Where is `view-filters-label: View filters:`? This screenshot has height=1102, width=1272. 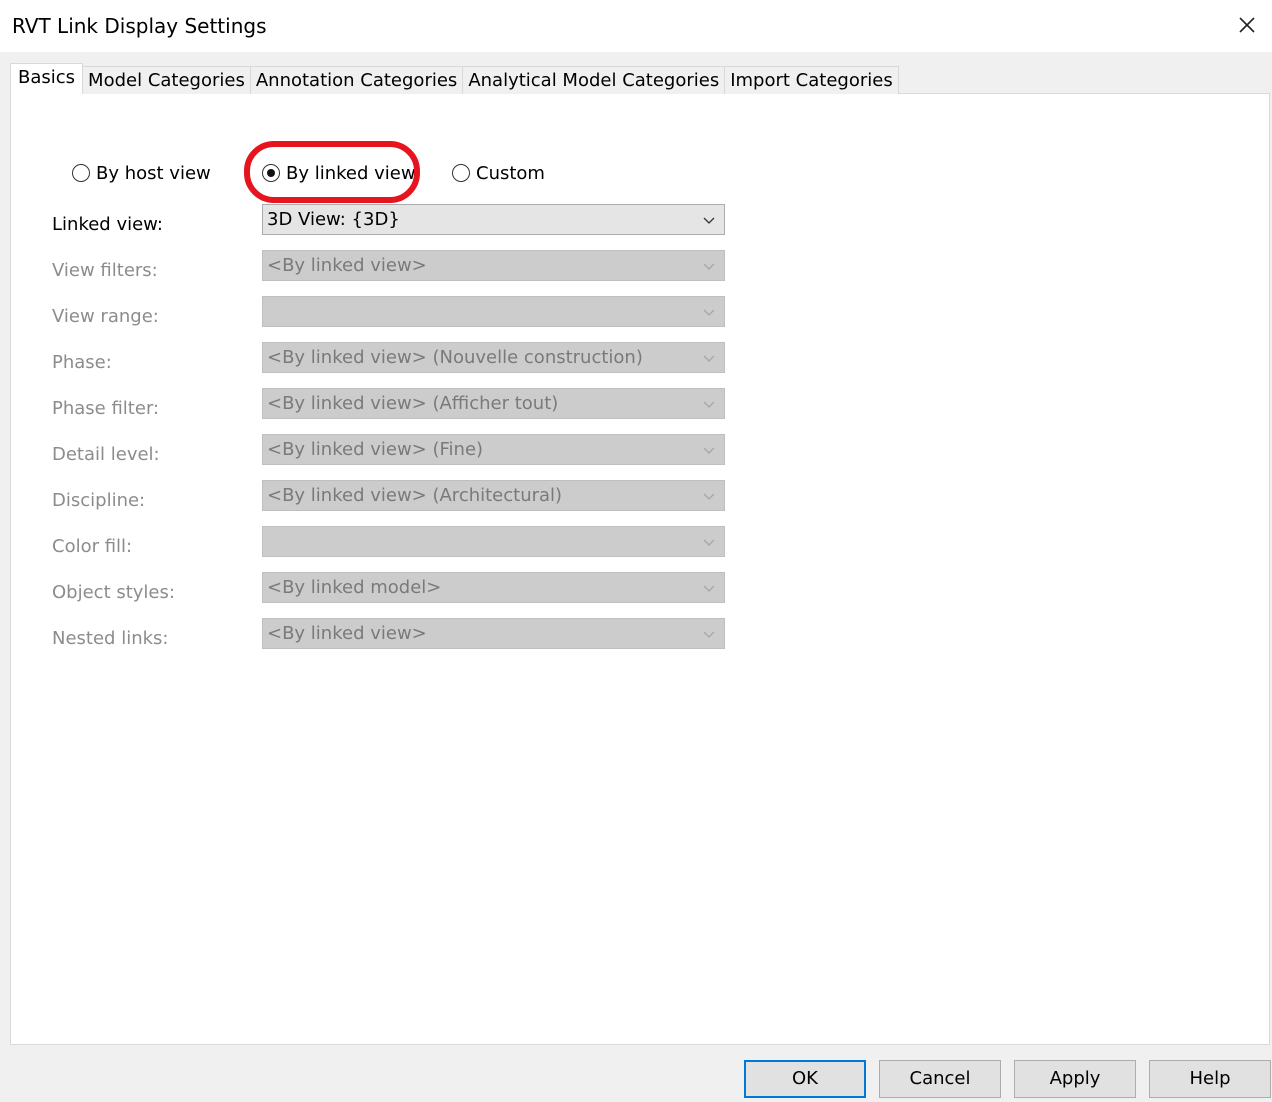
view-filters-label: View filters: is located at coordinates (105, 270).